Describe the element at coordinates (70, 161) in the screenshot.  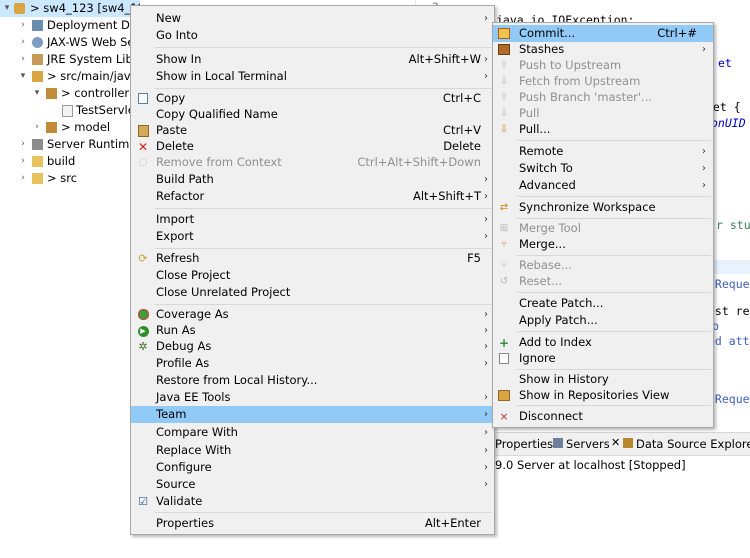
I see `tree-item-build: › build` at that location.